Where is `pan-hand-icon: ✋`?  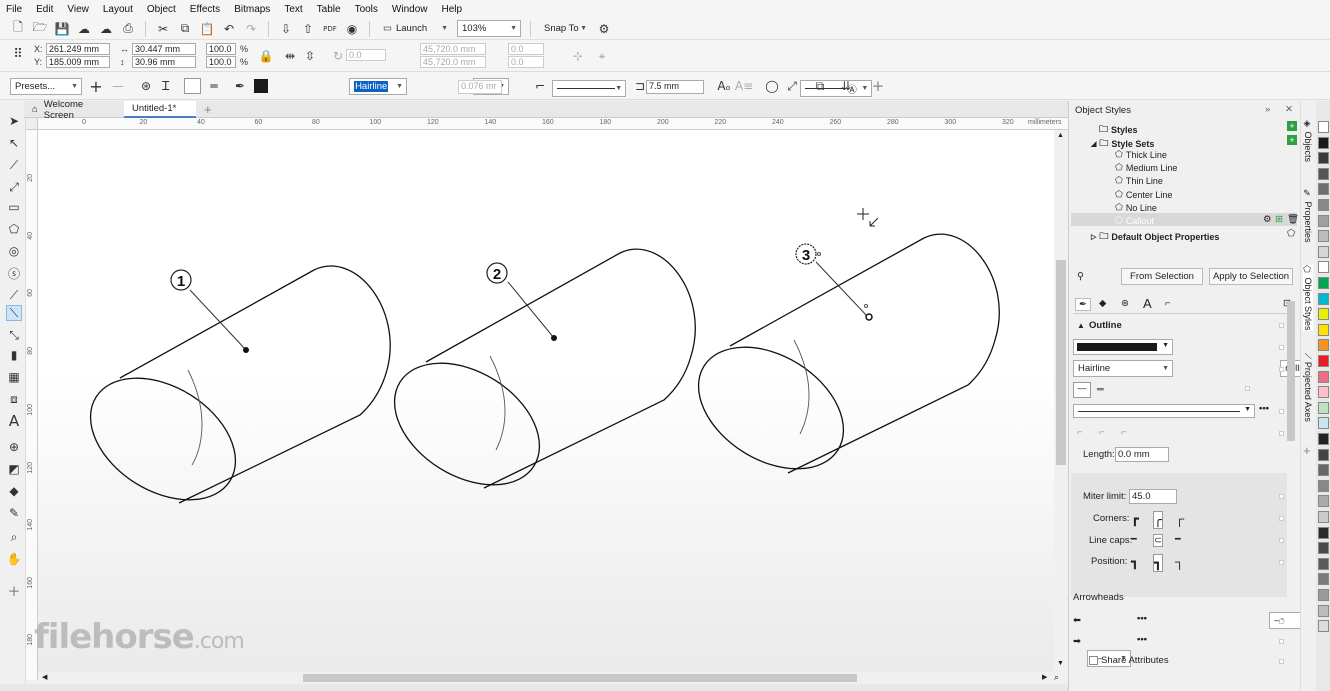 pan-hand-icon: ✋ is located at coordinates (14, 559).